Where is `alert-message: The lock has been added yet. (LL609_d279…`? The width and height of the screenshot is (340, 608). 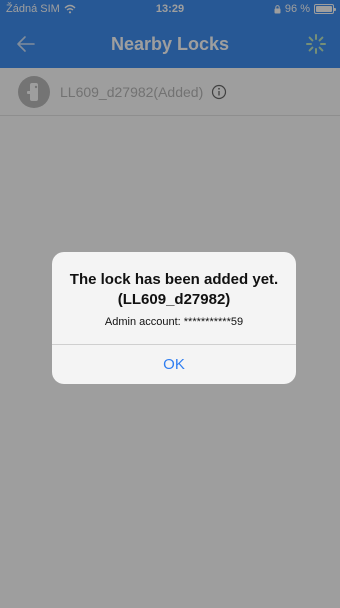
alert-message: The lock has been added yet. (LL609_d279… is located at coordinates (174, 290).